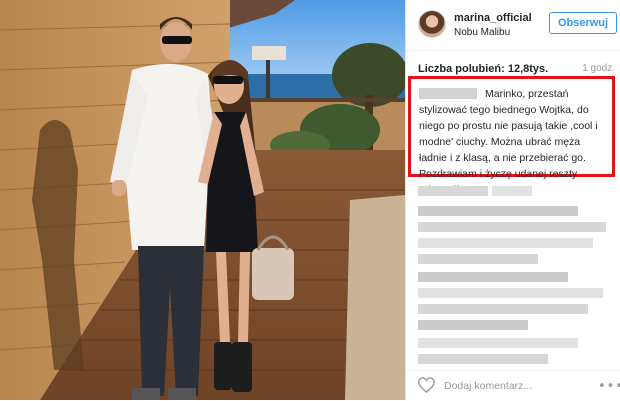 This screenshot has width=620, height=401. Describe the element at coordinates (598, 68) in the screenshot. I see `post-timestamp: 1 godz.` at that location.